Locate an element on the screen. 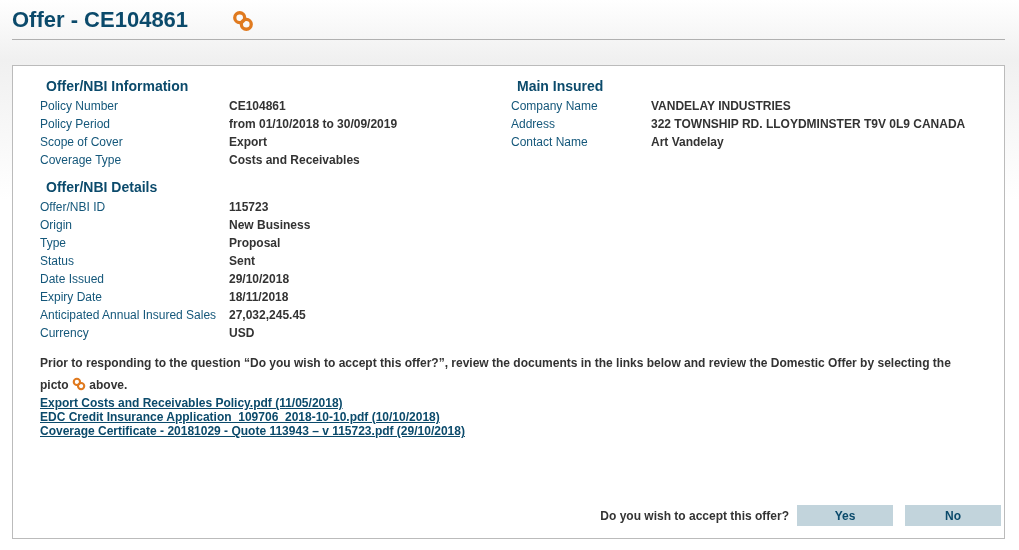 This screenshot has width=1019, height=550. section-heading: Offer/NBI Details is located at coordinates (102, 187).